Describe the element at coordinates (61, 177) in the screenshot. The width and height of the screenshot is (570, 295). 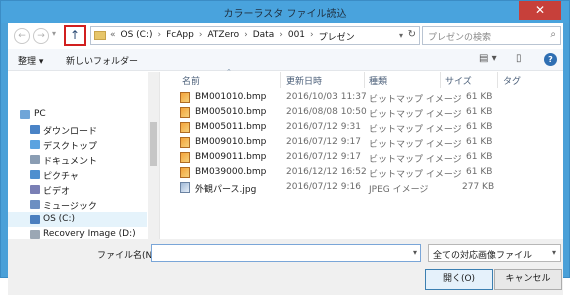
I see `sidebar-item-label: ピクチャ` at that location.